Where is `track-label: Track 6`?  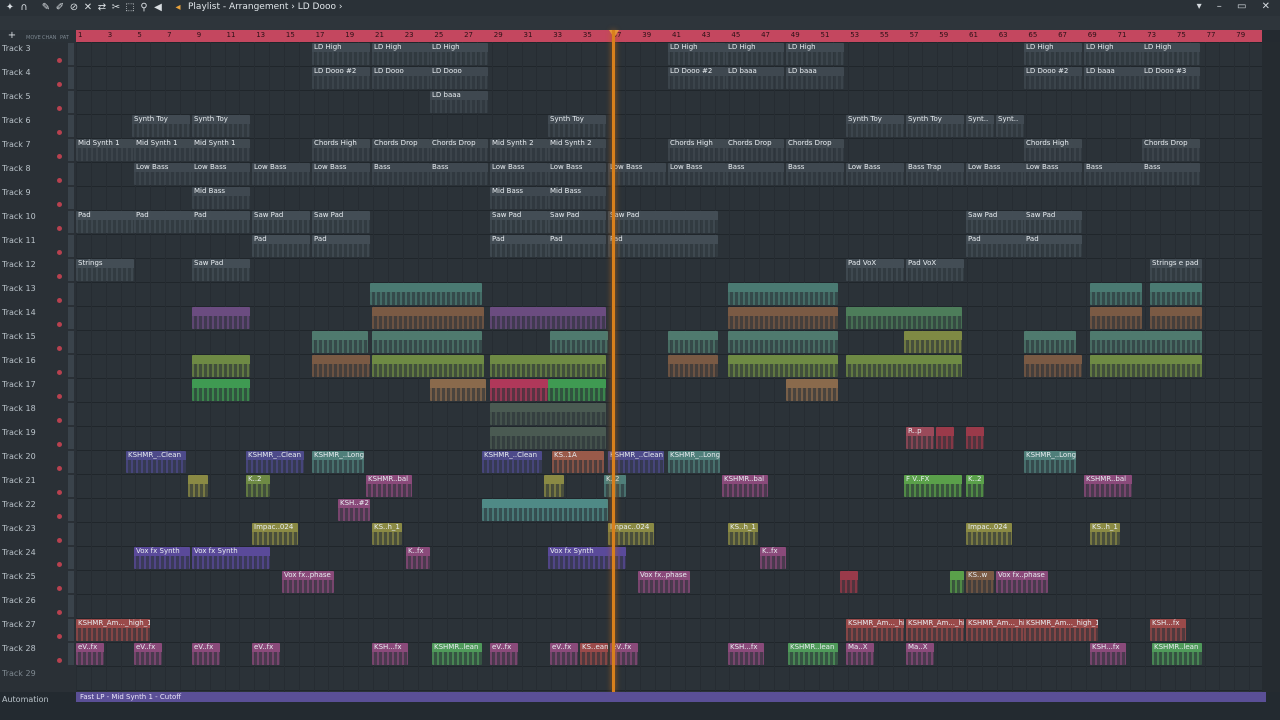
track-label: Track 6 is located at coordinates (16, 120).